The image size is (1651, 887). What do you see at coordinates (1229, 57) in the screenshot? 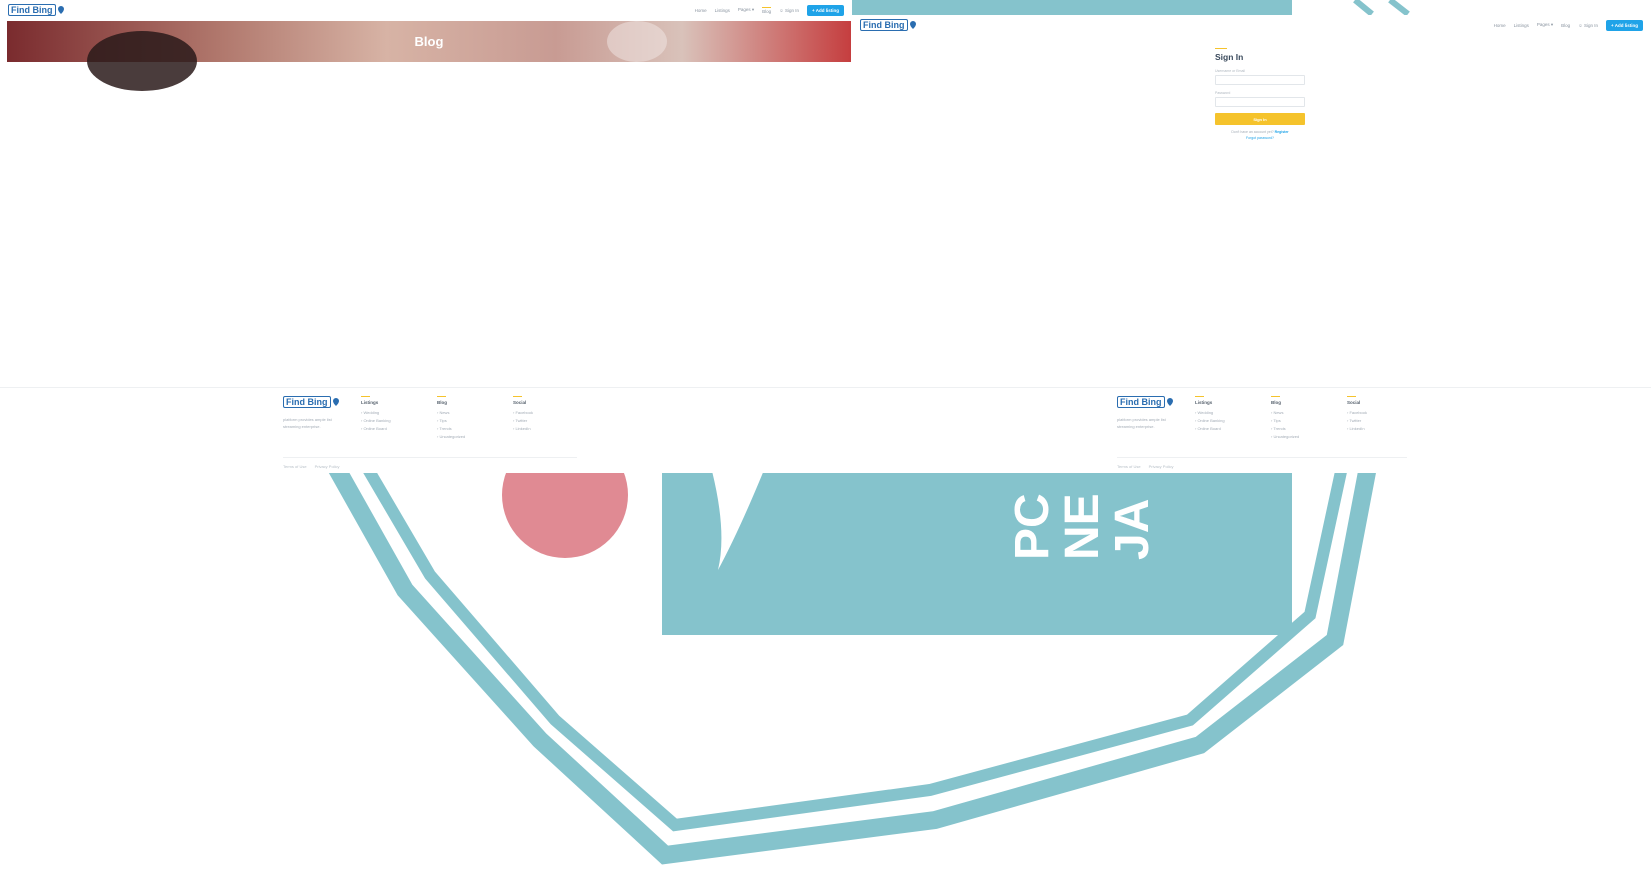
I see `signin-title: Sign In` at bounding box center [1229, 57].